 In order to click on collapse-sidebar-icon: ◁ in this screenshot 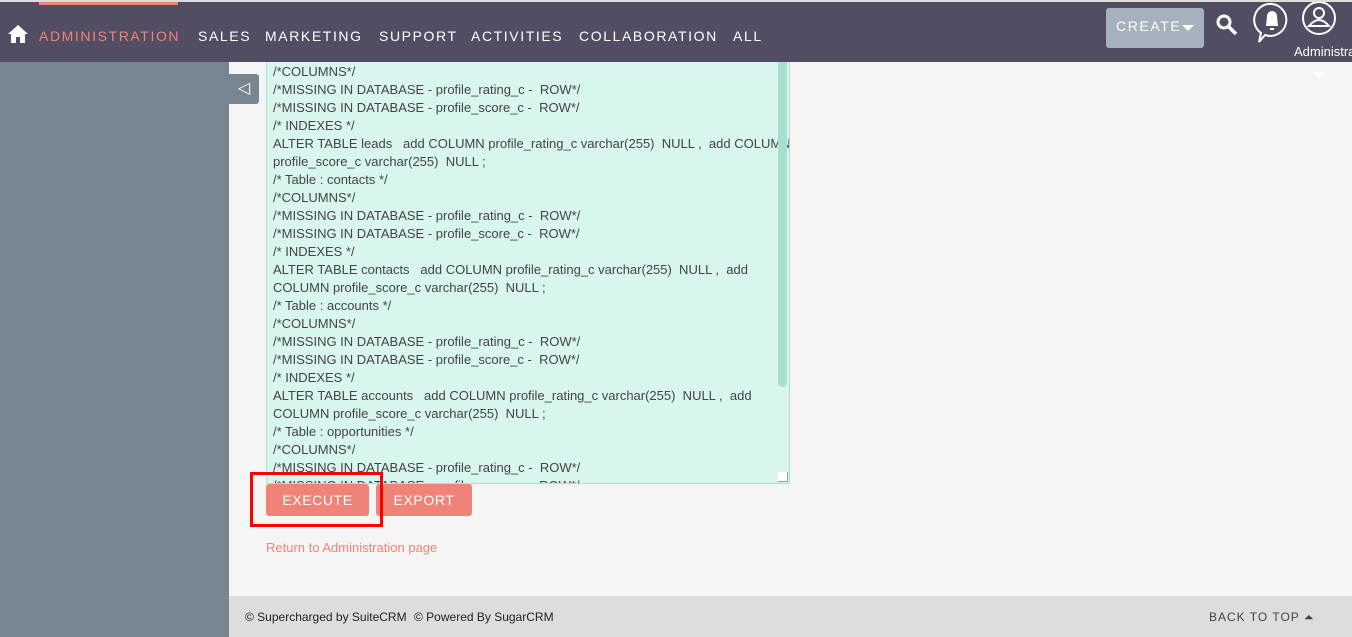, I will do `click(244, 89)`.